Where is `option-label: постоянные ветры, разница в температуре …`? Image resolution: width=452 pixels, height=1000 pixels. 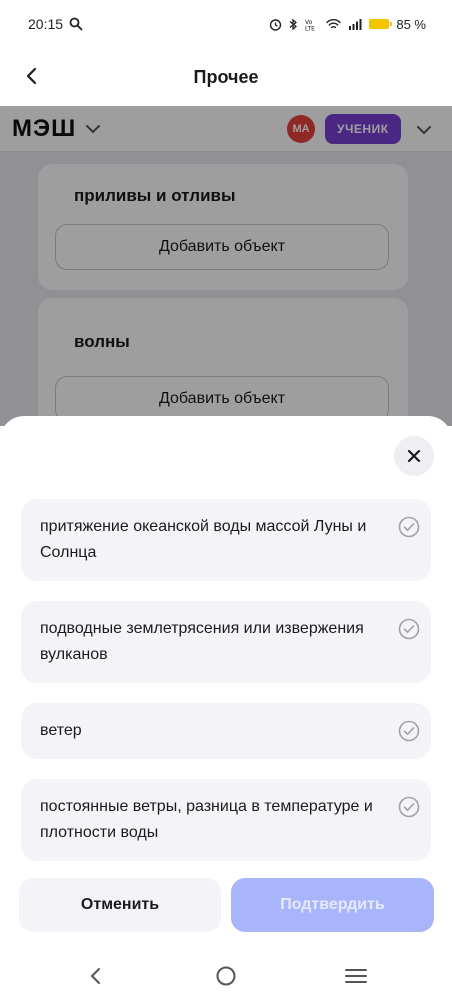
option-label: постоянные ветры, разница в температуре … is located at coordinates (206, 819).